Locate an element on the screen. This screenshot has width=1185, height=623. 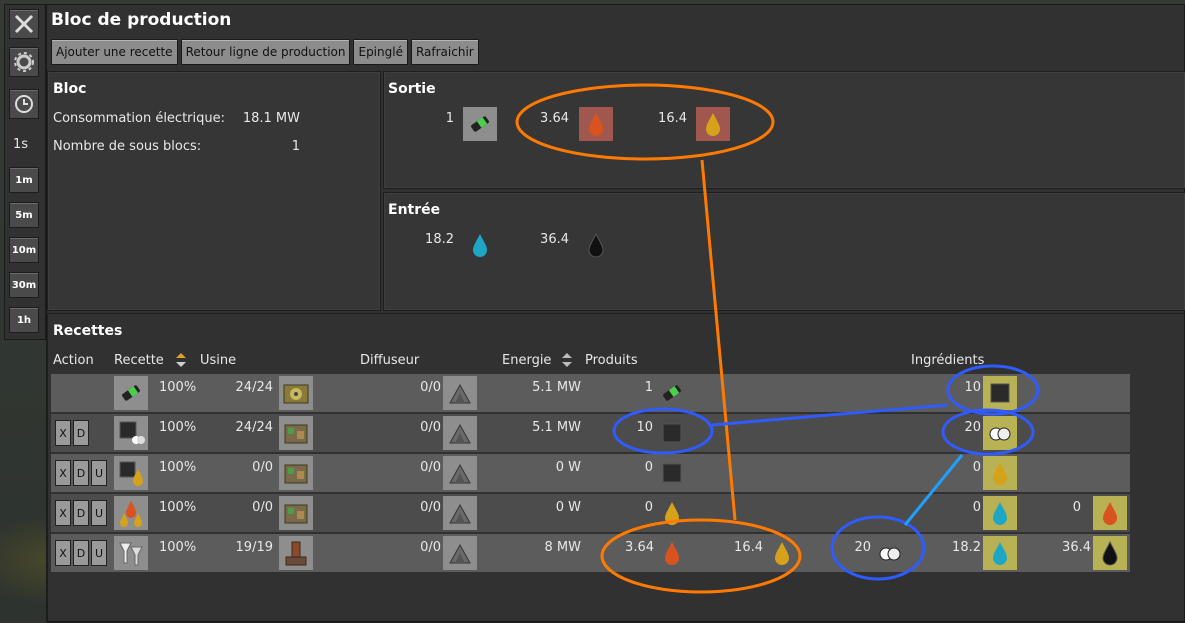
settings-button is located at coordinates (24, 62).